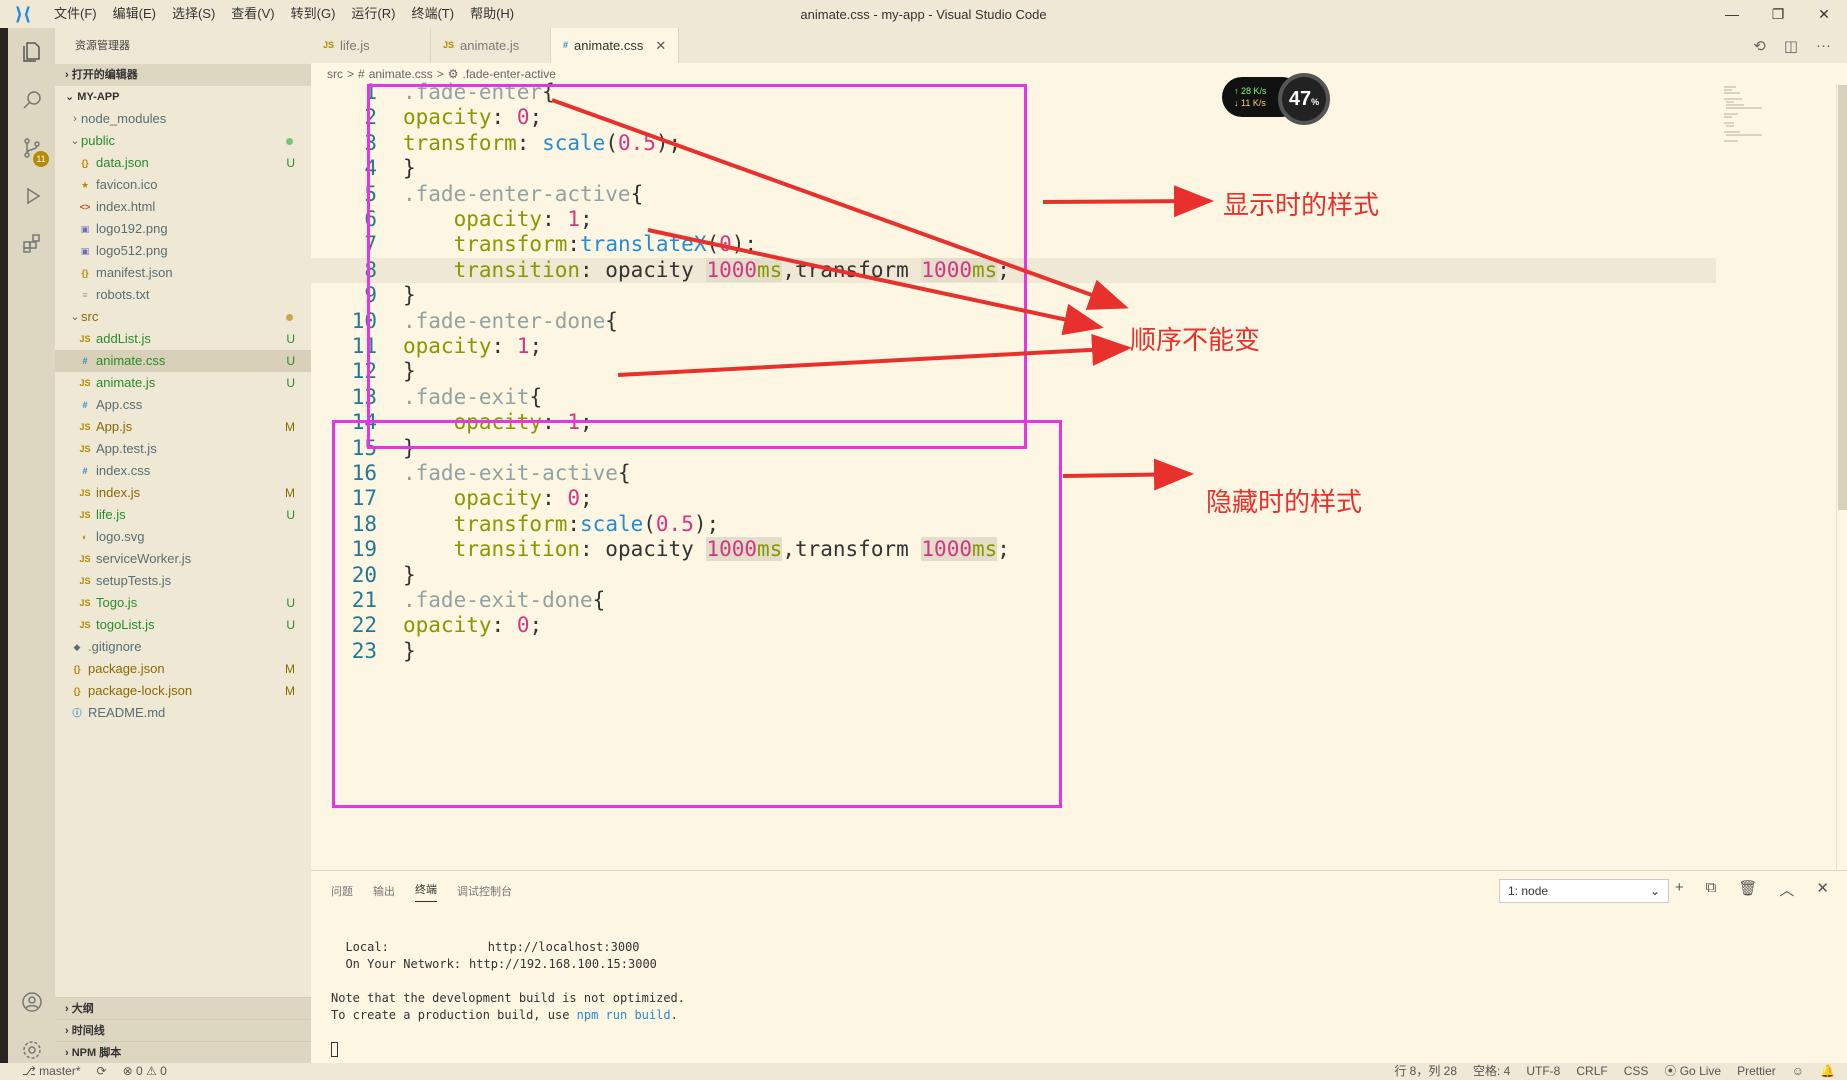  What do you see at coordinates (183, 647) in the screenshot?
I see `file-item: ◆ .gitignore` at bounding box center [183, 647].